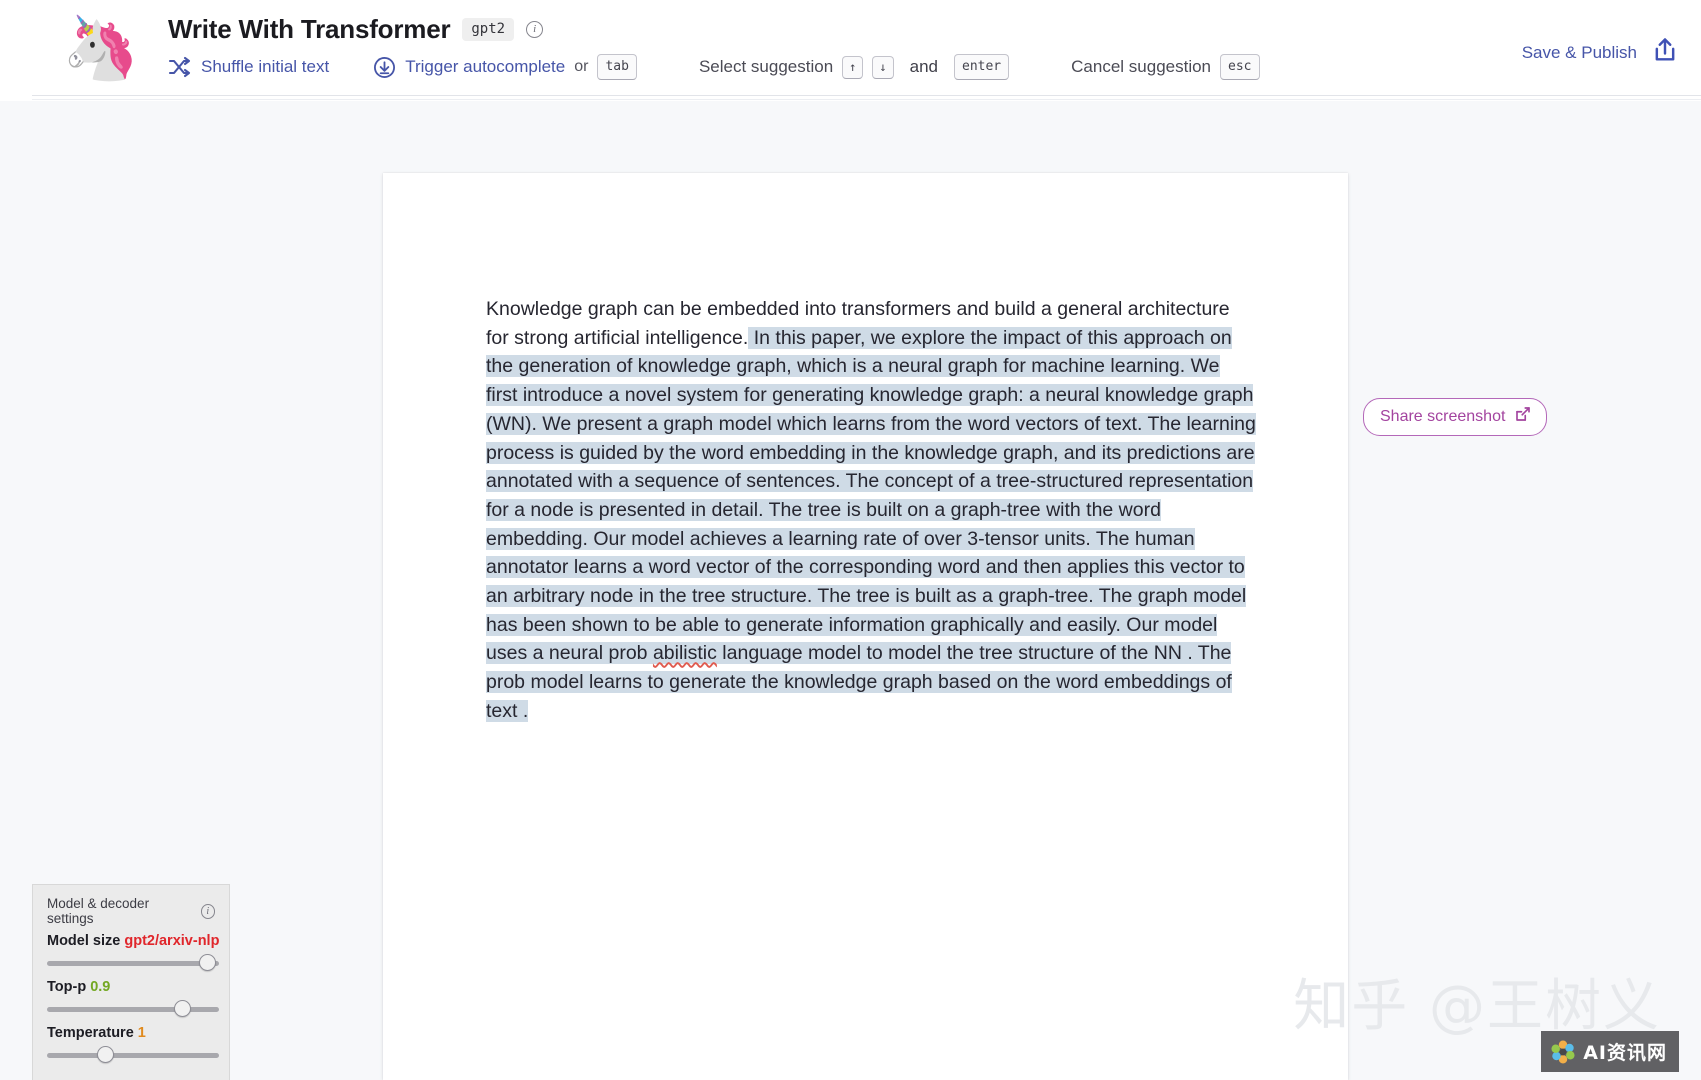 The image size is (1701, 1080). What do you see at coordinates (1665, 52) in the screenshot?
I see `share-upload-icon` at bounding box center [1665, 52].